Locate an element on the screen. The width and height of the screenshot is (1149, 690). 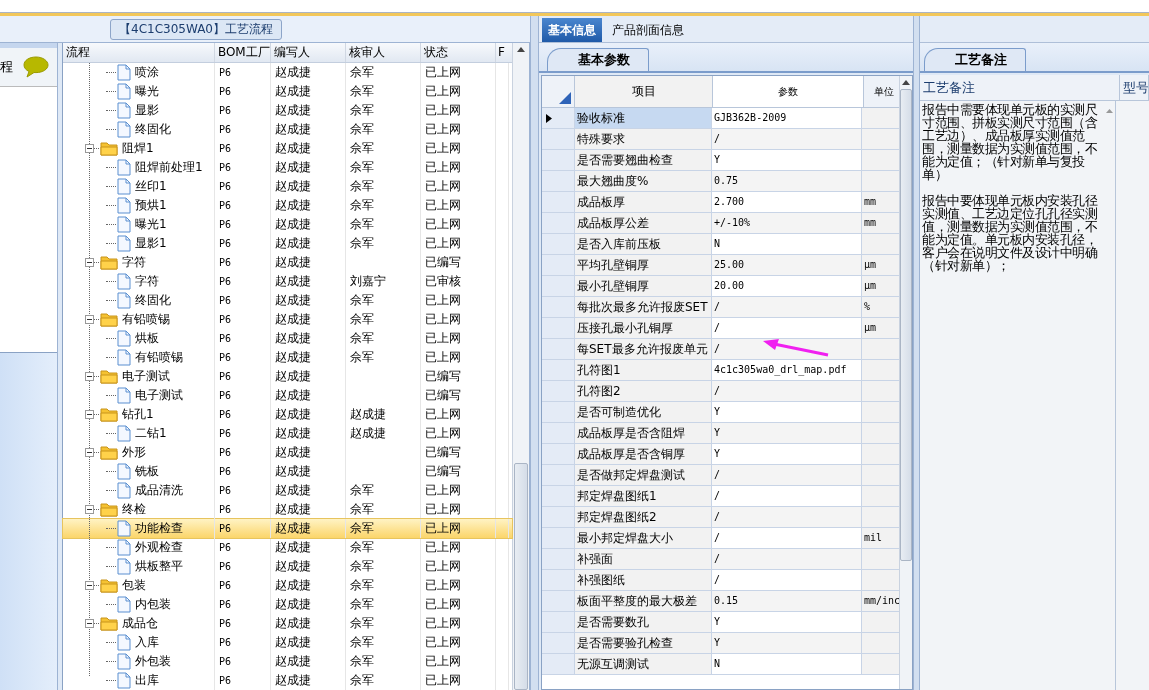
tree-row: 烘板 P6 赵成捷 佘军 已上网 is located at coordinates (287, 338).